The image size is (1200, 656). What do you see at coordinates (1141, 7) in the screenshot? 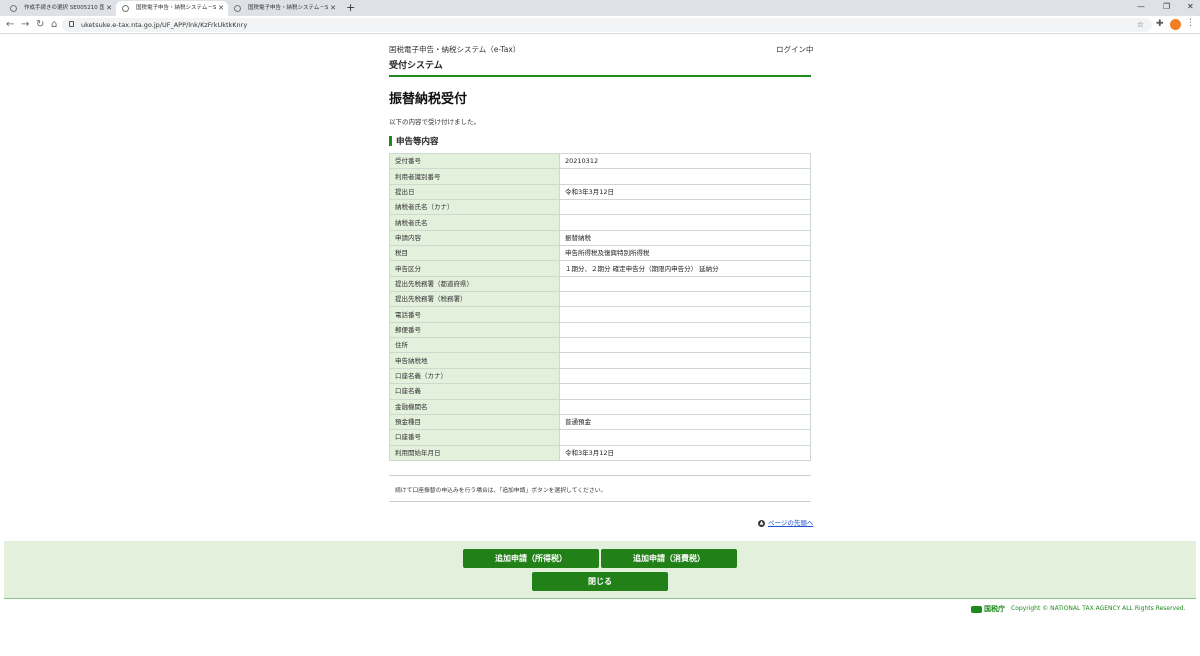
I see `minimize-icon: —` at bounding box center [1141, 7].